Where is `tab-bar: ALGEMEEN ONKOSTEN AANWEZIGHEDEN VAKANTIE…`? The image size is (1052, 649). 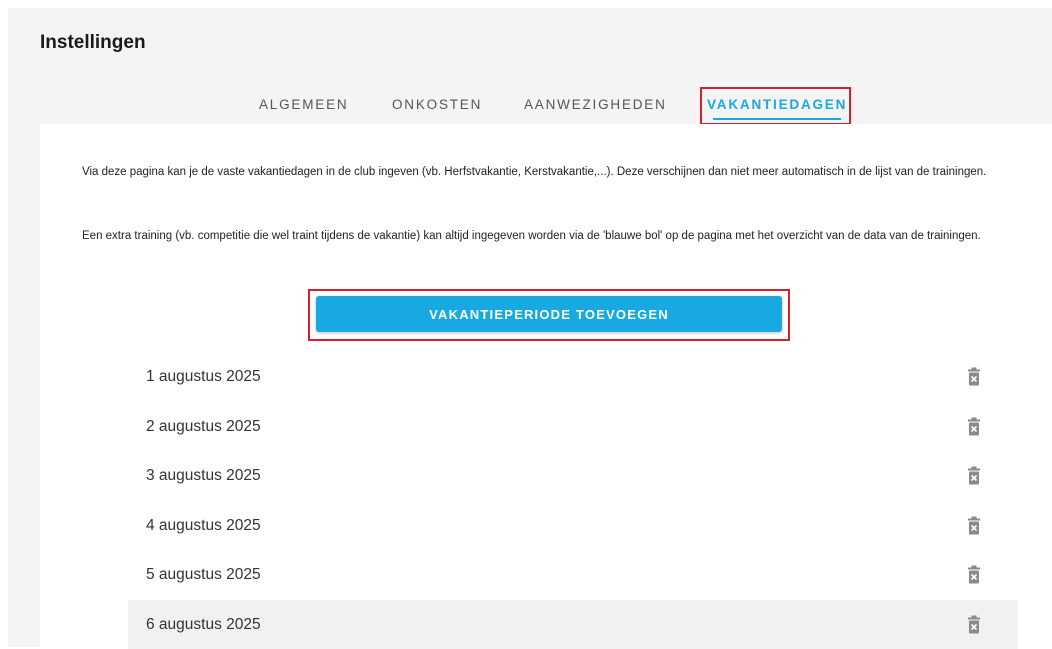
tab-bar: ALGEMEEN ONKOSTEN AANWEZIGHEDEN VAKANTIE… is located at coordinates (526, 107).